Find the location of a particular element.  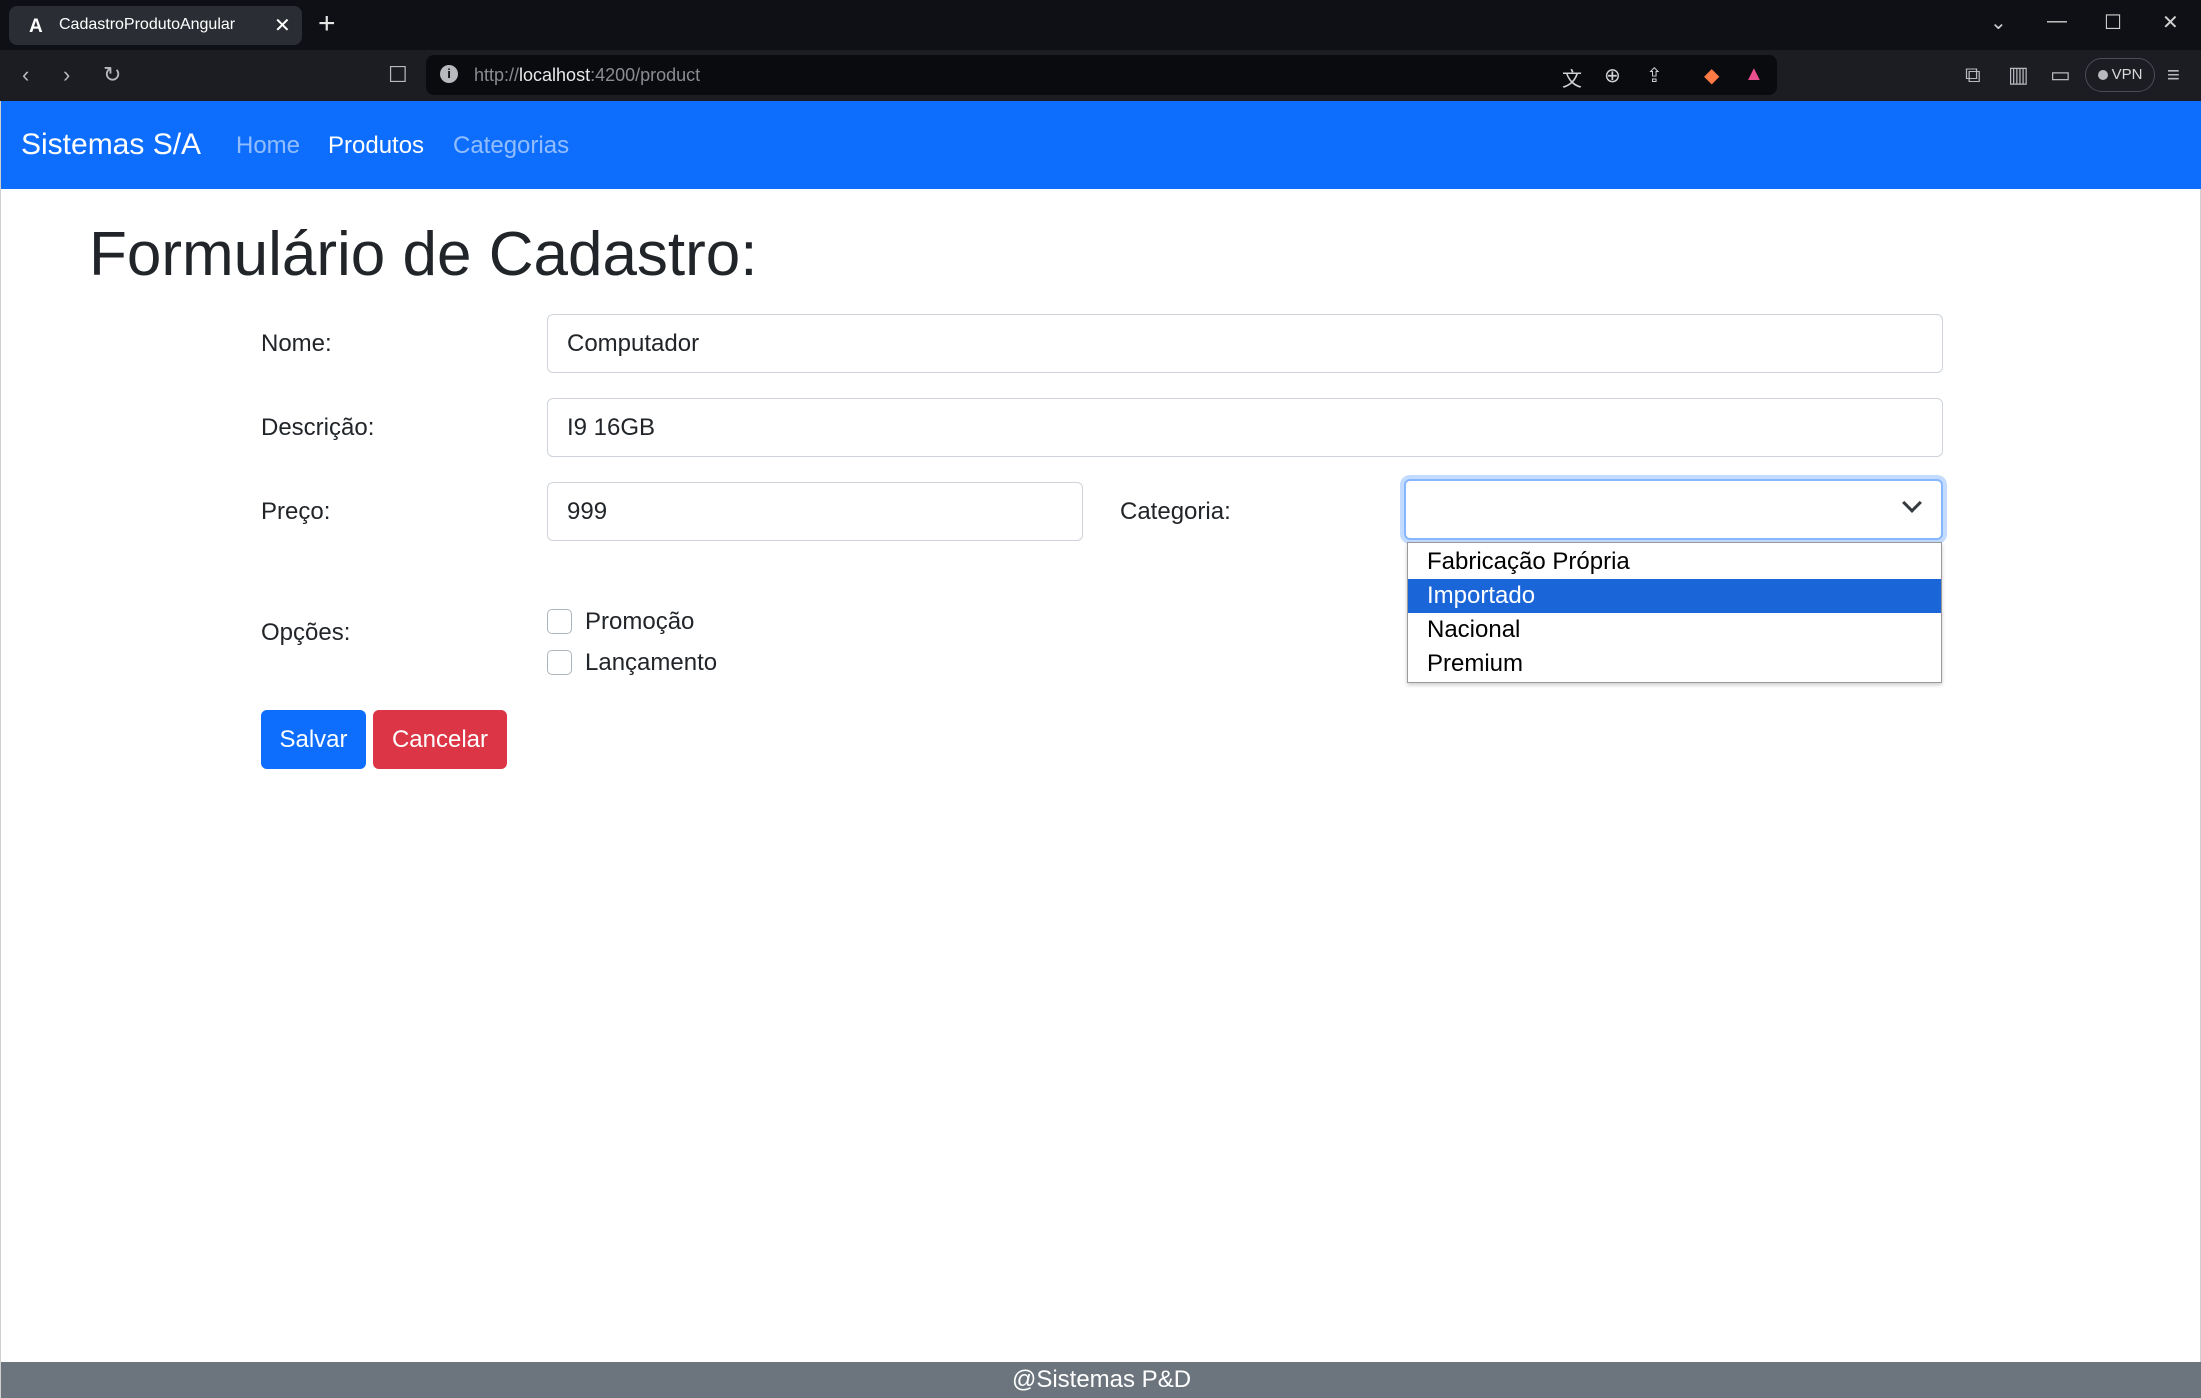

page-title: Formulário de Cadastro: is located at coordinates (423, 254).